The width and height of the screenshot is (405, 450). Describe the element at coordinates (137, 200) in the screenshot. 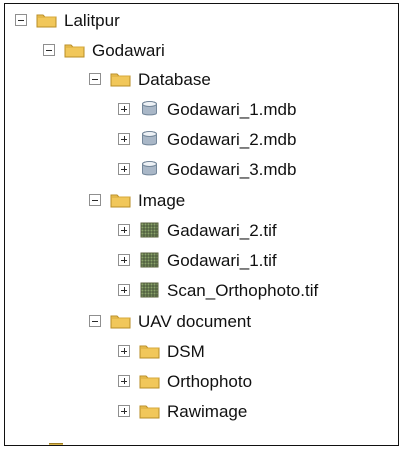

I see `tree-node-image: Image` at that location.